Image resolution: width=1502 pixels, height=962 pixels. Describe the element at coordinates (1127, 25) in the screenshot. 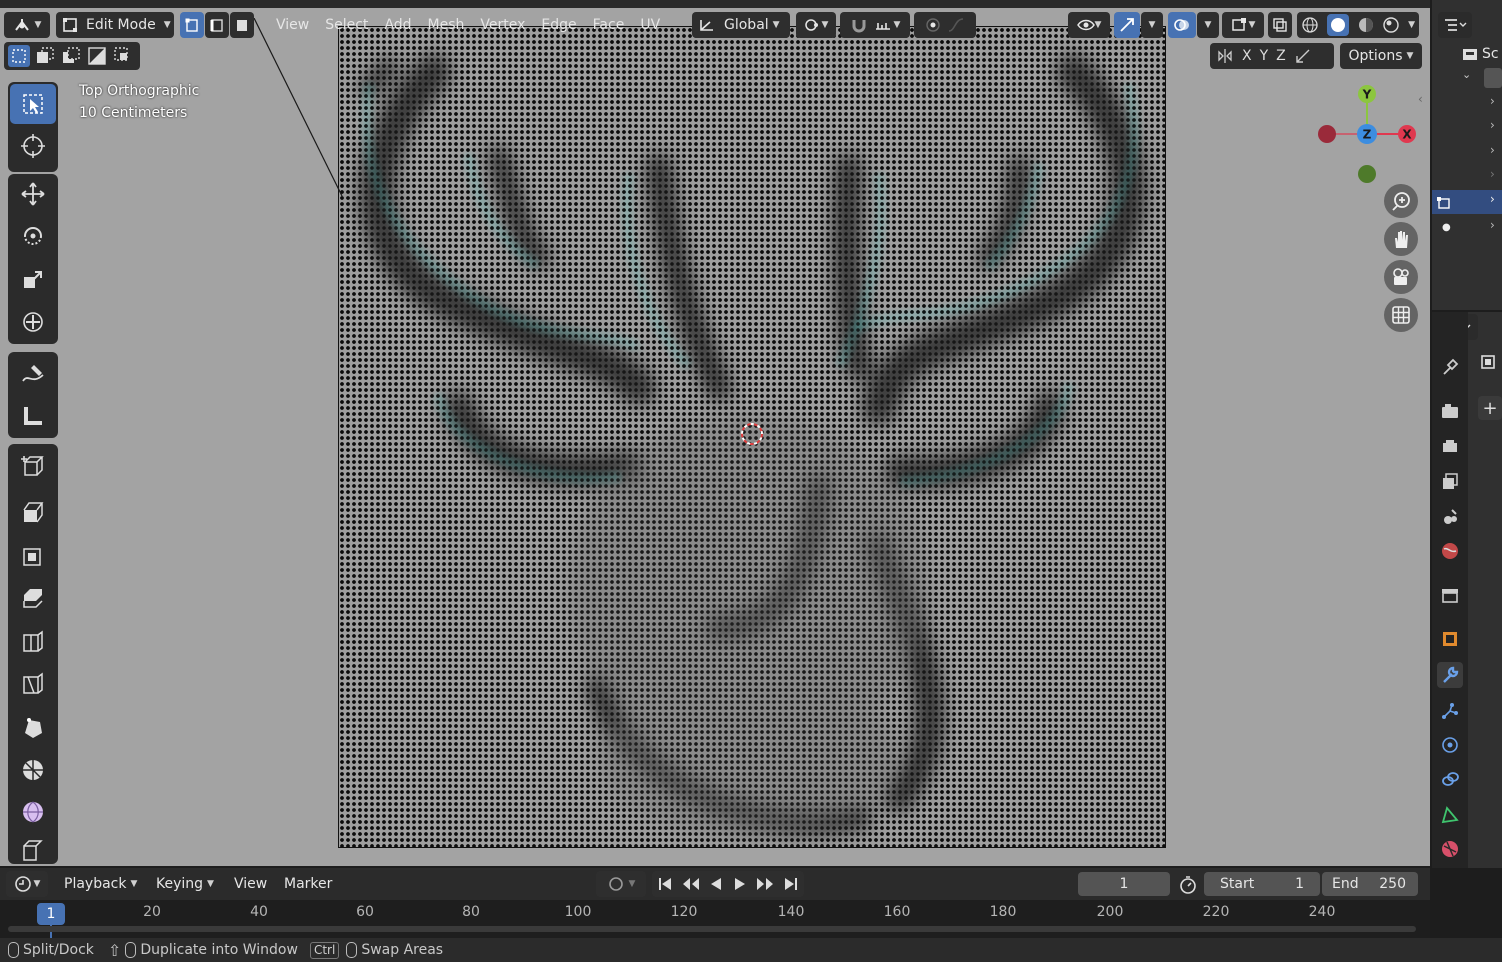

I see `gizmos-toggle` at that location.